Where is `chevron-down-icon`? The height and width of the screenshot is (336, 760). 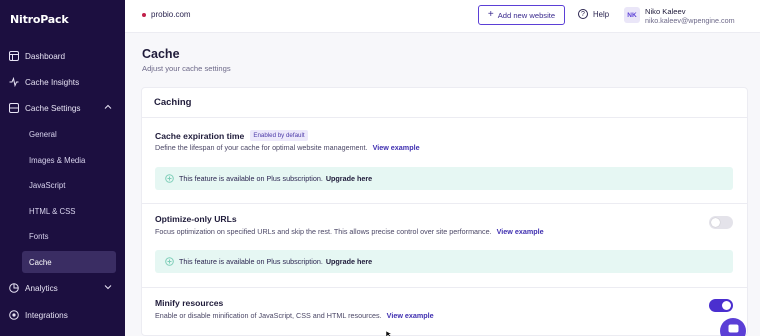
chevron-down-icon is located at coordinates (108, 287).